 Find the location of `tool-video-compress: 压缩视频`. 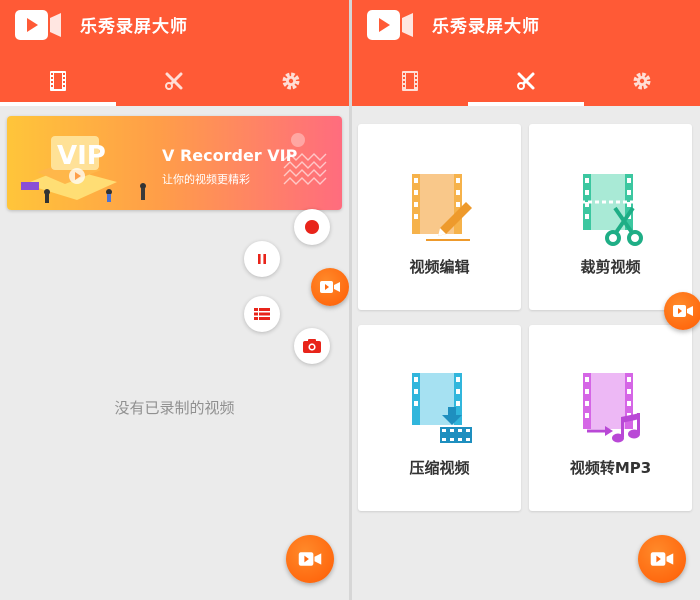

tool-video-compress: 压缩视频 is located at coordinates (439, 418).